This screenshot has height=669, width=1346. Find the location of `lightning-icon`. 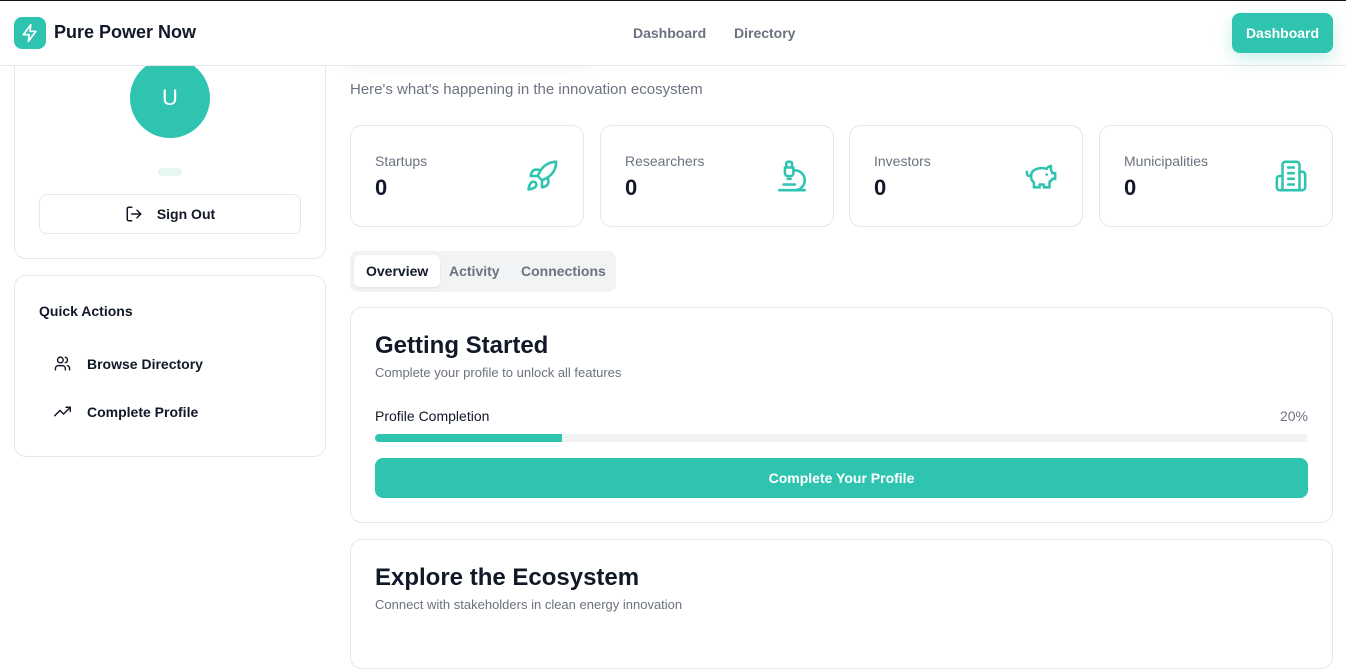

lightning-icon is located at coordinates (29, 33).